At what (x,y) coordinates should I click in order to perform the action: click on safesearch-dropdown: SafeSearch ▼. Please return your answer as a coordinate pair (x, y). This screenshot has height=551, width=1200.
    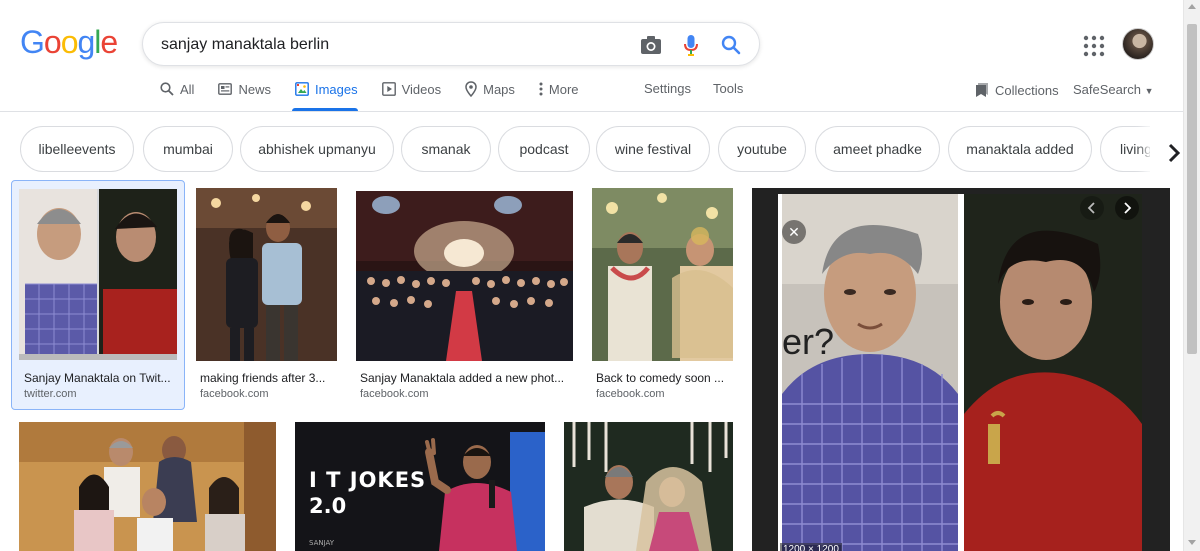
    Looking at the image, I should click on (1113, 89).